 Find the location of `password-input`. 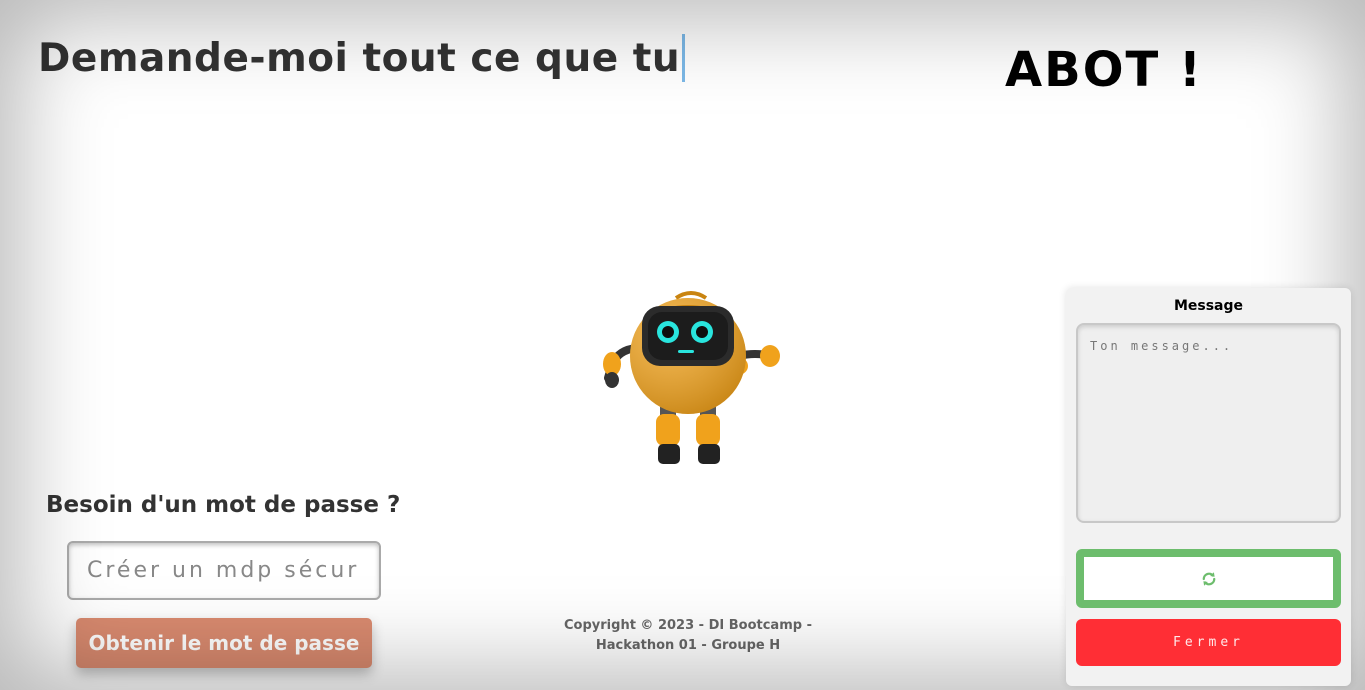

password-input is located at coordinates (224, 570).